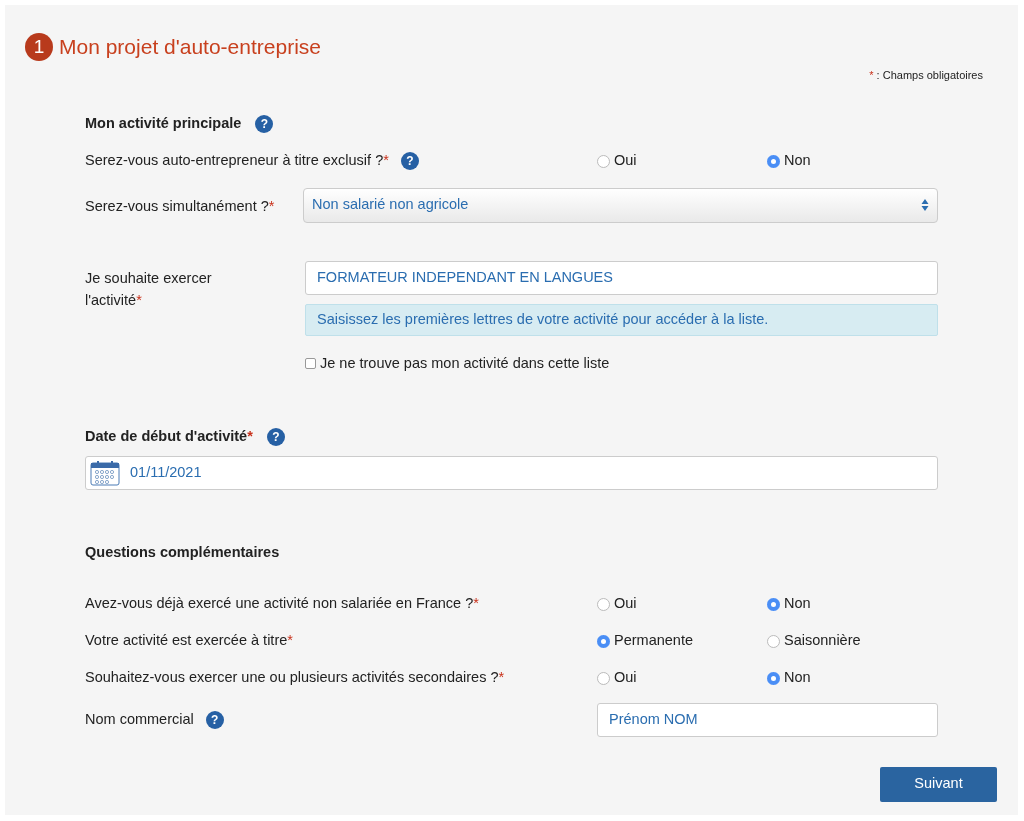 The image size is (1024, 821). What do you see at coordinates (189, 641) in the screenshot?
I see `field-label: Votre activité est exercée à titre*` at bounding box center [189, 641].